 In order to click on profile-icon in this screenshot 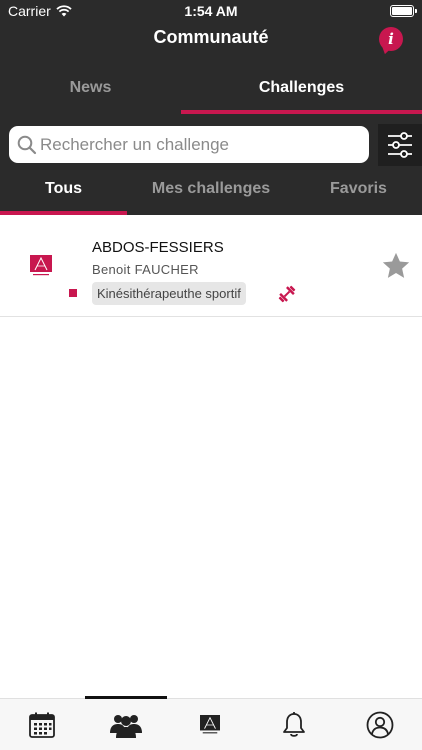, I will do `click(380, 725)`.